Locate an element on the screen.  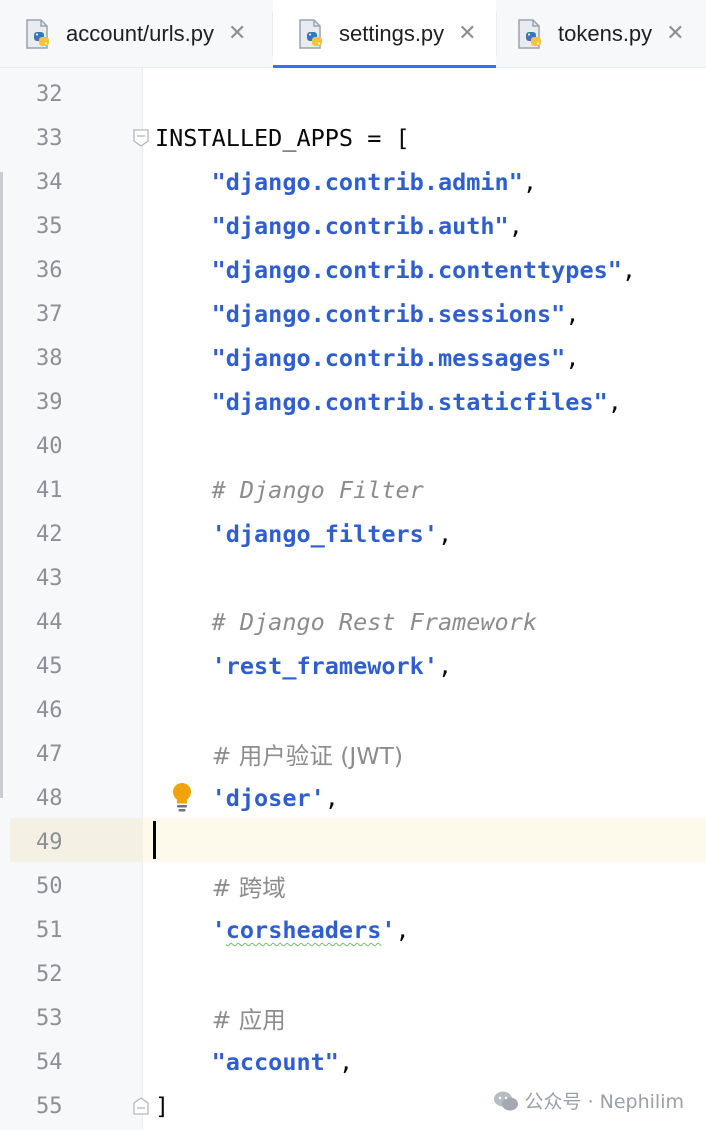
code-token: ] is located at coordinates (162, 1106).